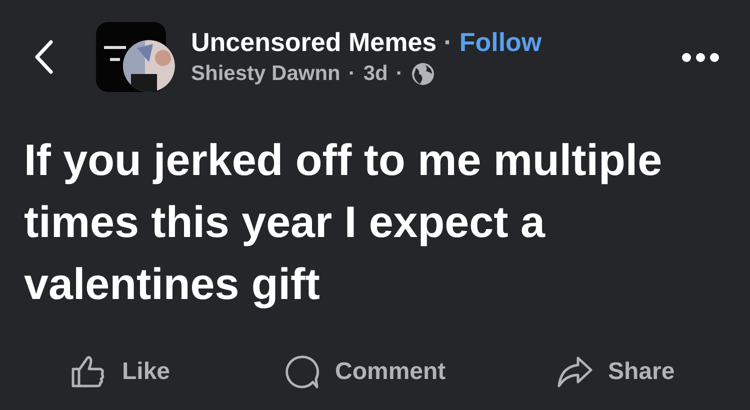  What do you see at coordinates (575, 372) in the screenshot?
I see `share-arrow-icon` at bounding box center [575, 372].